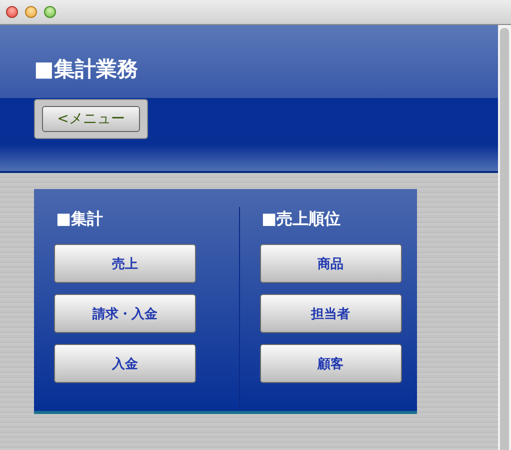  I want to click on menu-button: 担当者, so click(331, 313).